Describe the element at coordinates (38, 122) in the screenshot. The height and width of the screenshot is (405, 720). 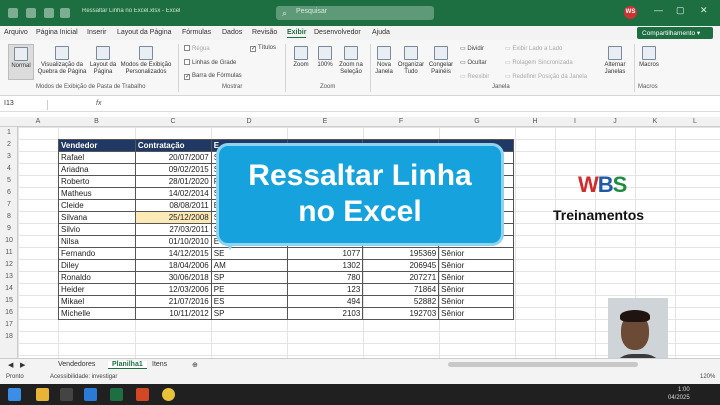
I see `column-header: A` at that location.